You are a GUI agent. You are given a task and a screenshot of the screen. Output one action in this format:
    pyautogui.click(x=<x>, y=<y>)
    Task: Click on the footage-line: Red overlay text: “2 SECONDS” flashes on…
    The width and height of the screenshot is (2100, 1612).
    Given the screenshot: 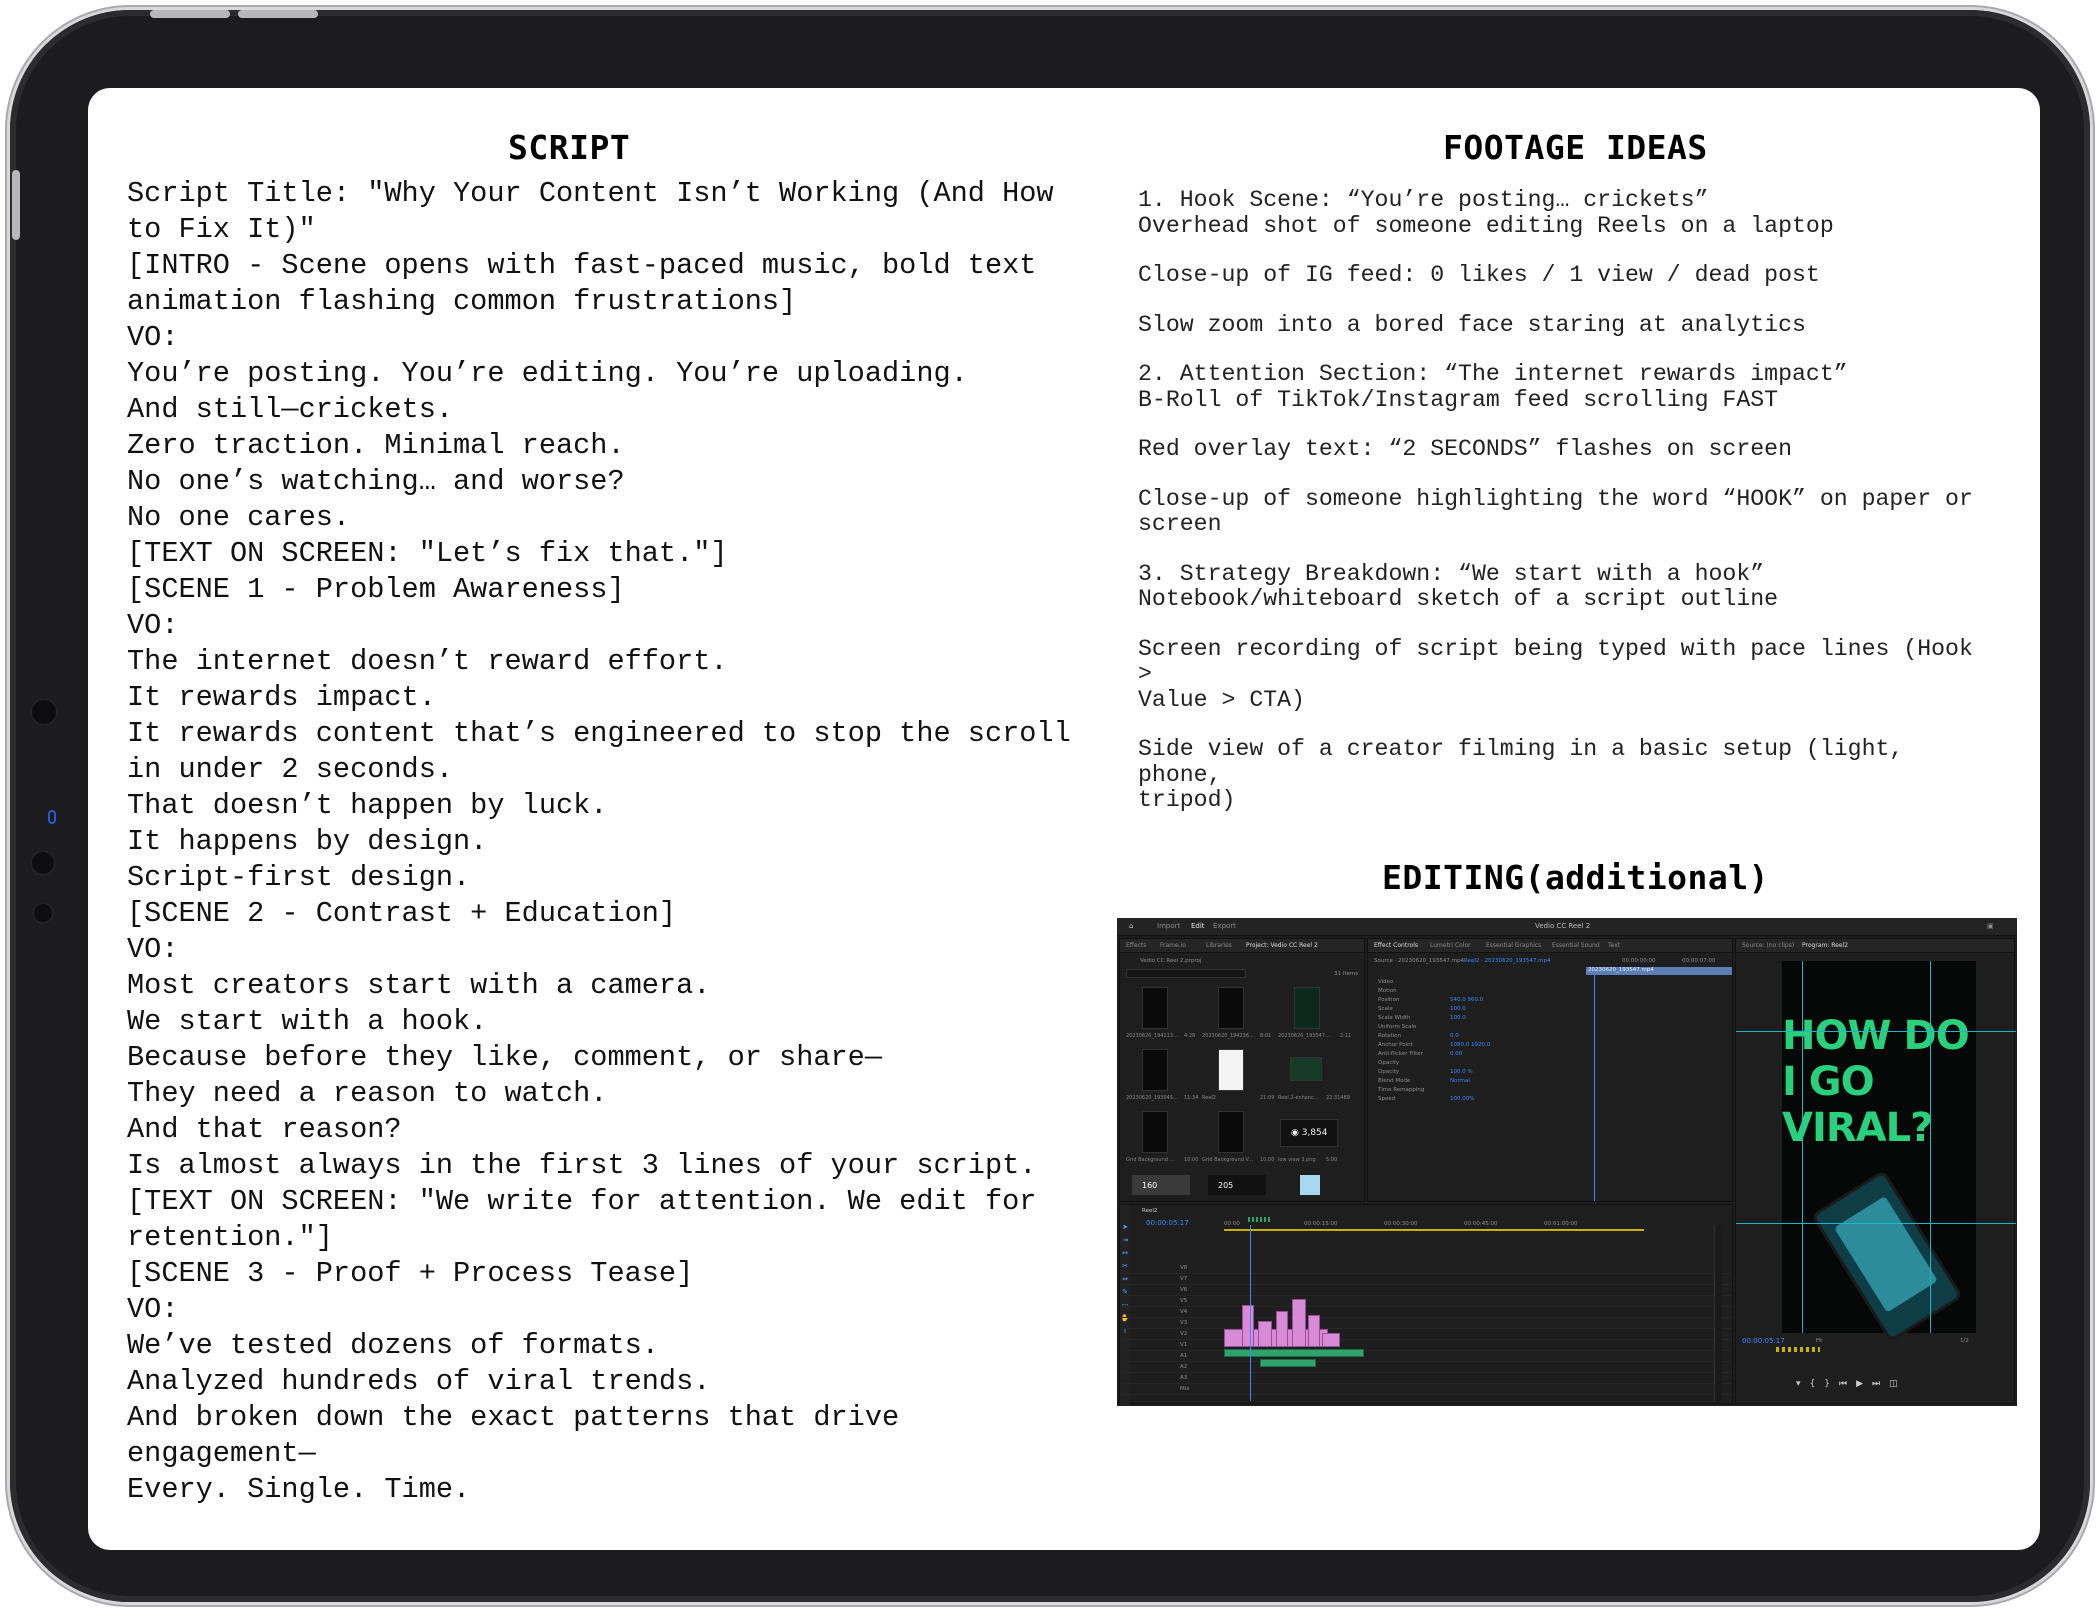 What is the action you would take?
    pyautogui.click(x=1465, y=449)
    